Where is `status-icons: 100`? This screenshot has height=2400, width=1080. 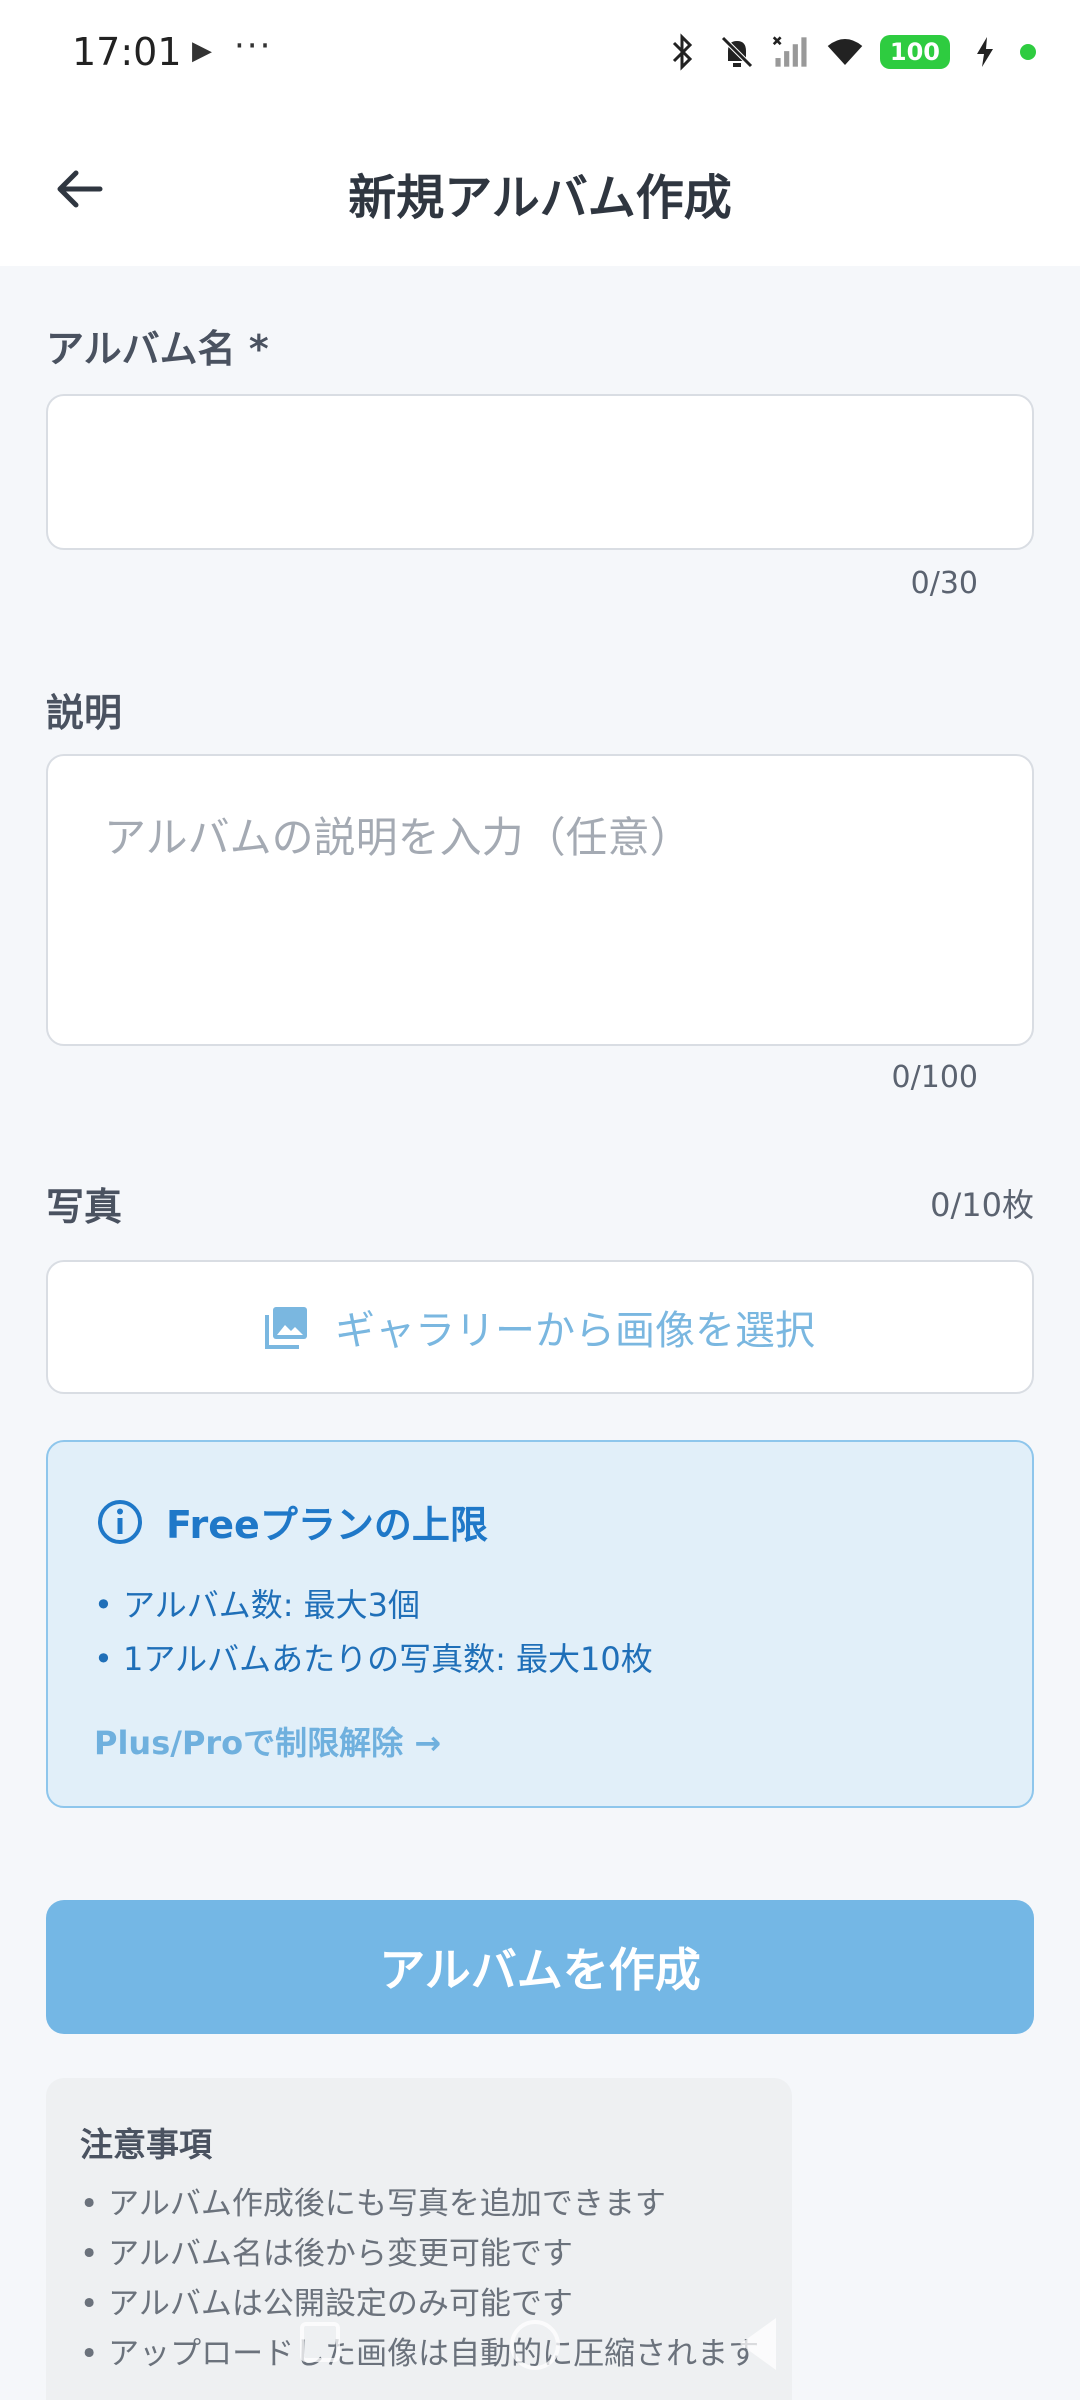 status-icons: 100 is located at coordinates (850, 52).